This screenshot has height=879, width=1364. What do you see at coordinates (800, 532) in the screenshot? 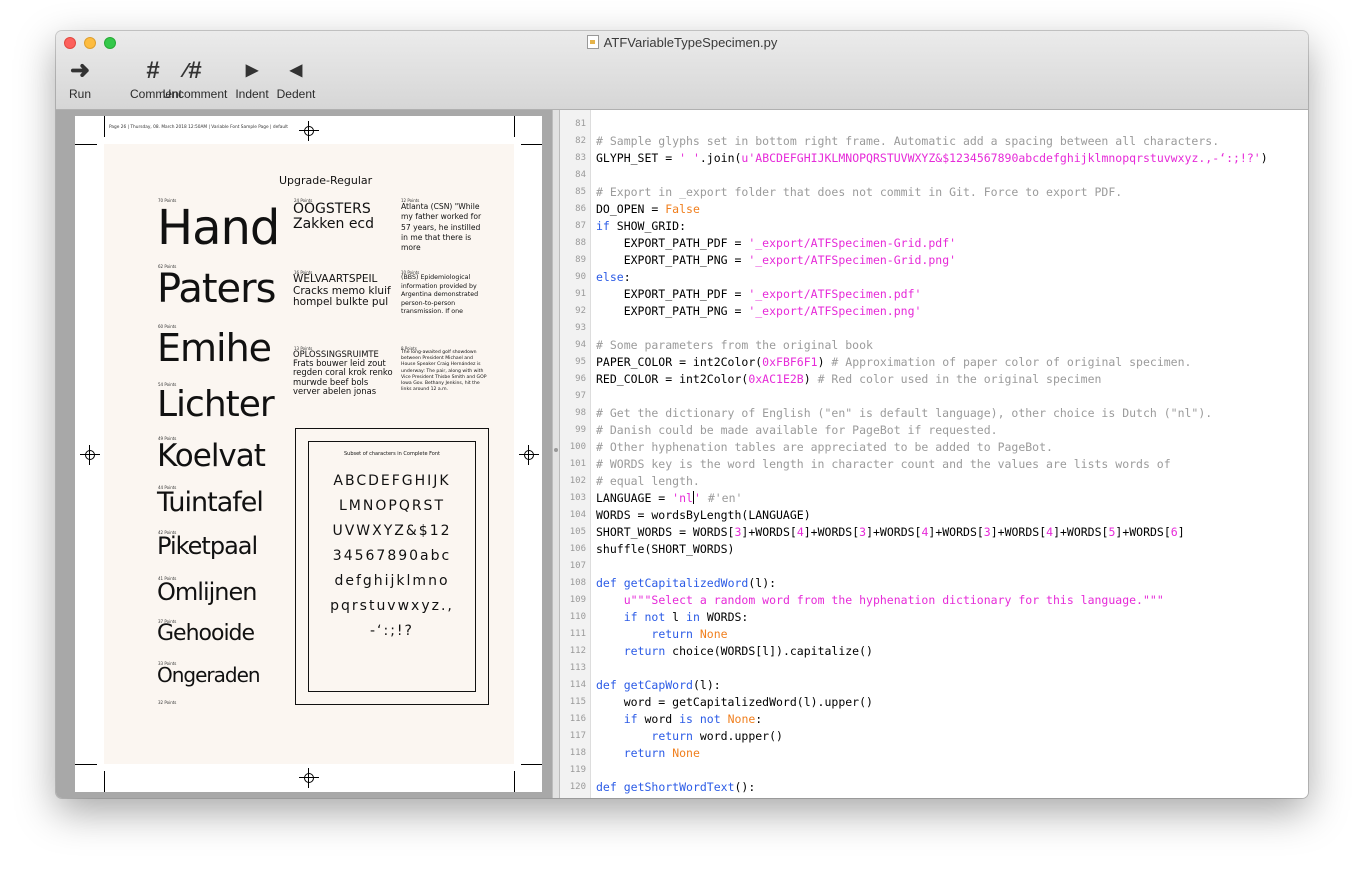
I see `code-token: 4` at bounding box center [800, 532].